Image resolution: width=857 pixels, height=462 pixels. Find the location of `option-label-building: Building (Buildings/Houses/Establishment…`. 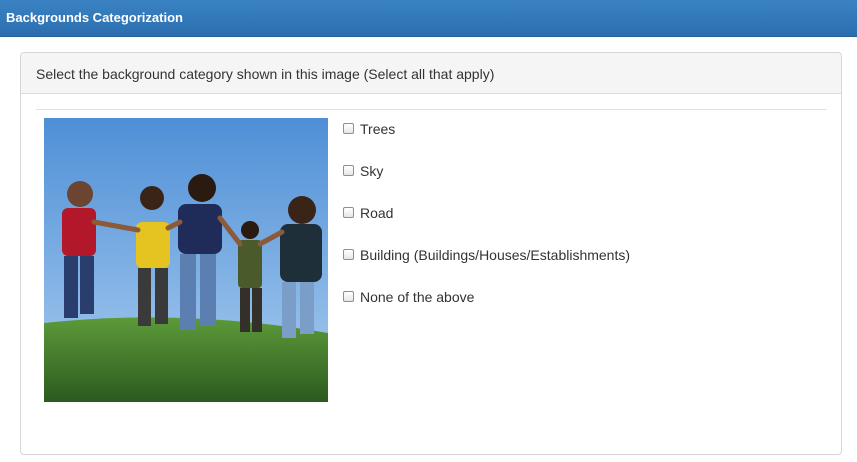

option-label-building: Building (Buildings/Houses/Establishment… is located at coordinates (495, 255).